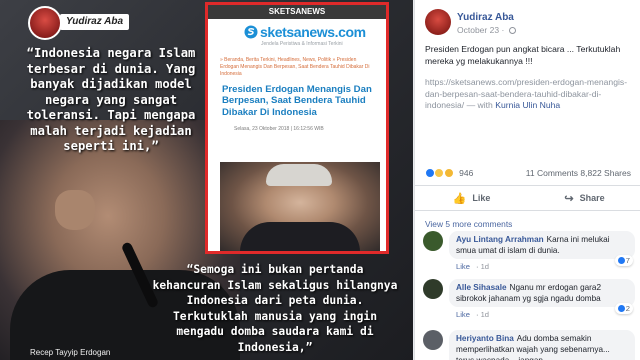 The image size is (640, 360). What do you see at coordinates (459, 198) in the screenshot?
I see `thumbs-up-icon: 👍` at bounding box center [459, 198].